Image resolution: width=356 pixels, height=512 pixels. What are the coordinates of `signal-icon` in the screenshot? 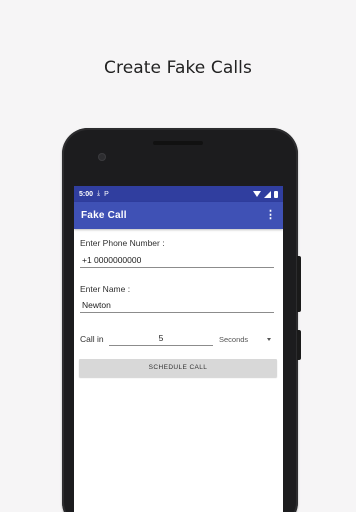 It's located at (267, 194).